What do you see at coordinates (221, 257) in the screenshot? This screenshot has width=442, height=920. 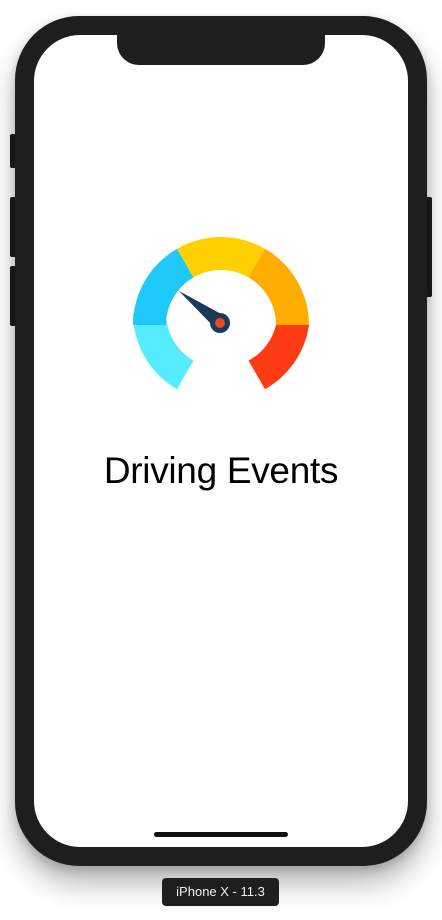 I see `gauge-segment-yellow` at bounding box center [221, 257].